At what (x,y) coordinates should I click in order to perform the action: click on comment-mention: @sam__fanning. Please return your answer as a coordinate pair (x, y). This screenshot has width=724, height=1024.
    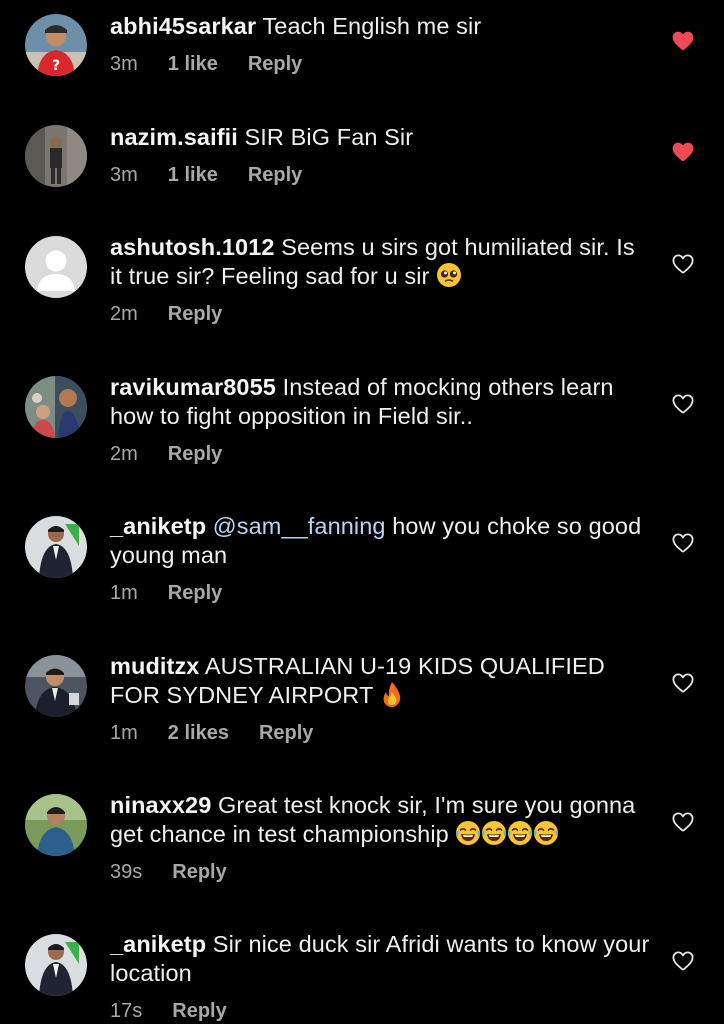
    Looking at the image, I should click on (299, 526).